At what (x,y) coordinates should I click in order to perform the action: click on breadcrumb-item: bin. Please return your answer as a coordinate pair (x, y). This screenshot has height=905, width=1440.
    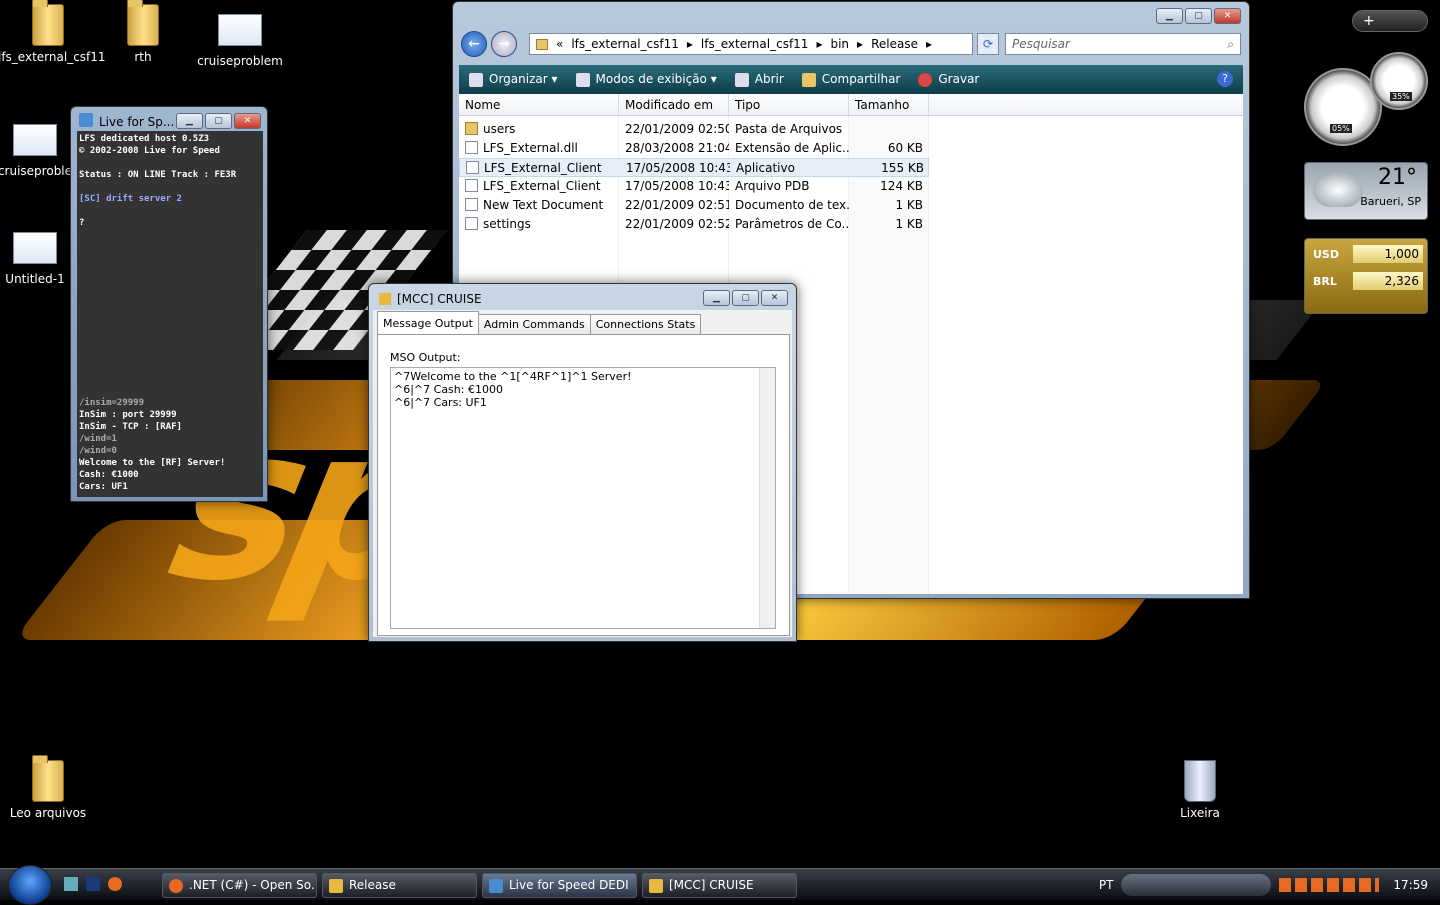
    Looking at the image, I should click on (839, 44).